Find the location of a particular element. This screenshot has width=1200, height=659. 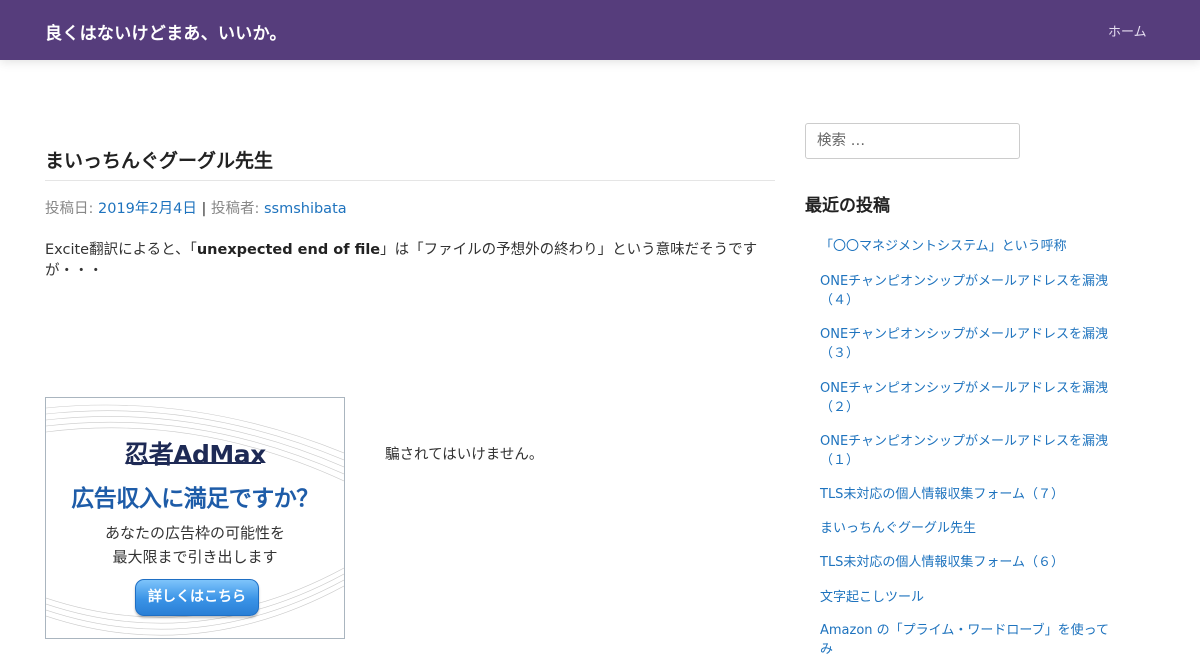

post-meta: 投稿日: 2019年2月4日 | 投稿者: ssmshibata is located at coordinates (196, 207).